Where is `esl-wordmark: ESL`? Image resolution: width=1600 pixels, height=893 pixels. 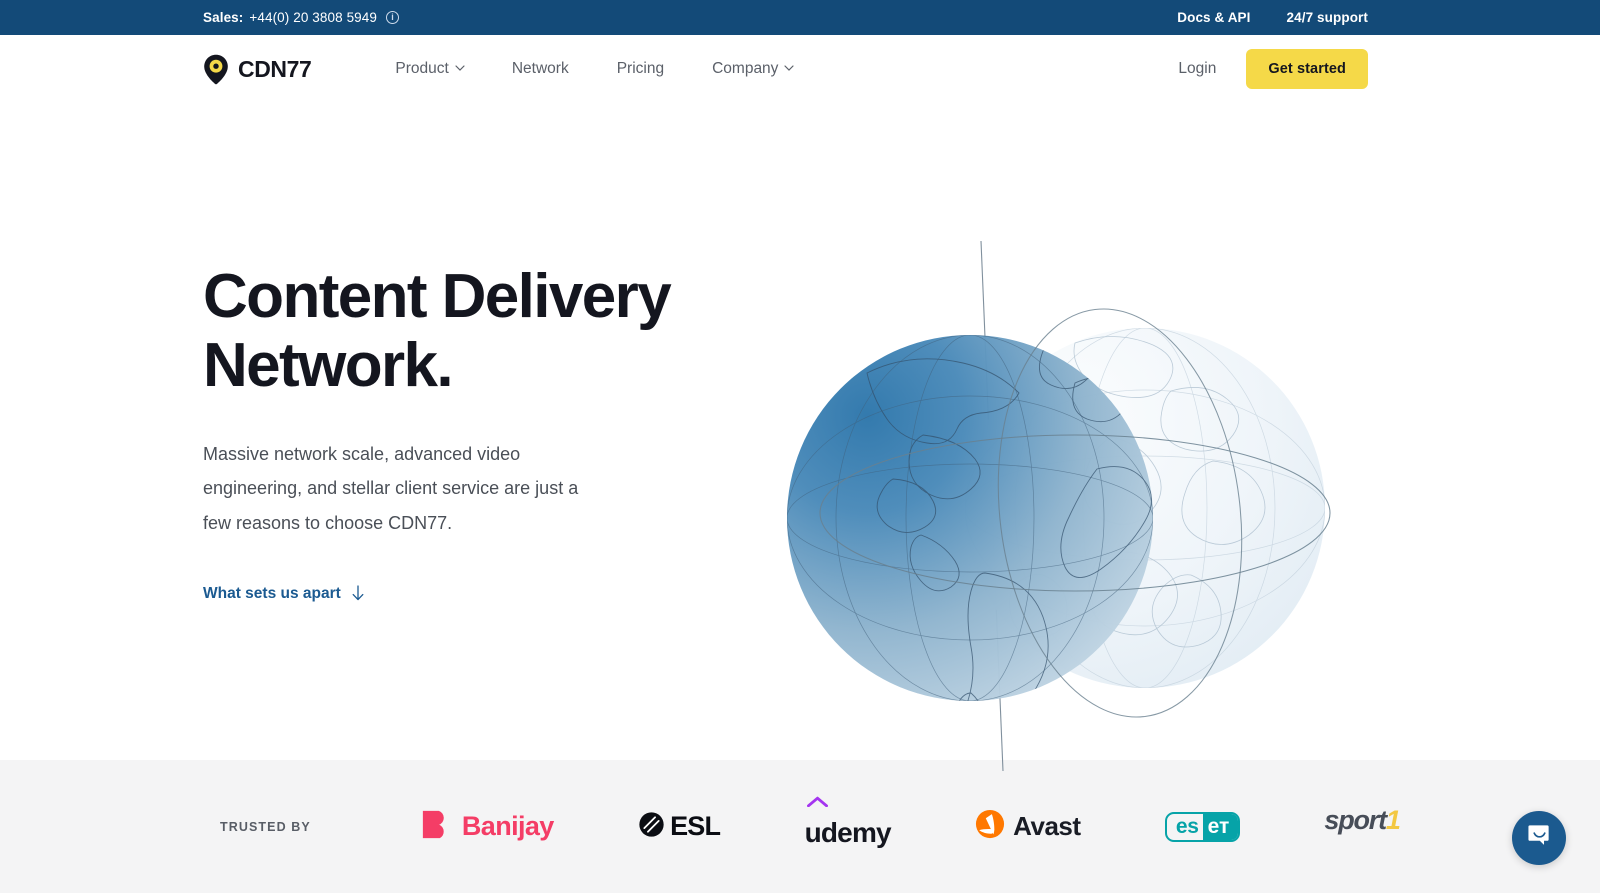 esl-wordmark: ESL is located at coordinates (695, 826).